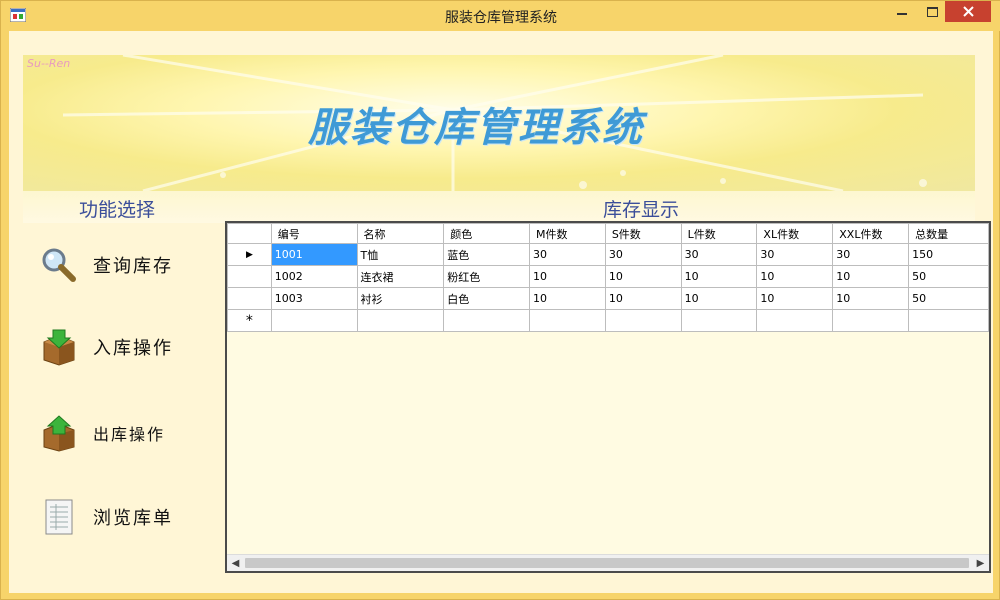  What do you see at coordinates (314, 276) in the screenshot?
I see `table-cell: 1002` at bounding box center [314, 276].